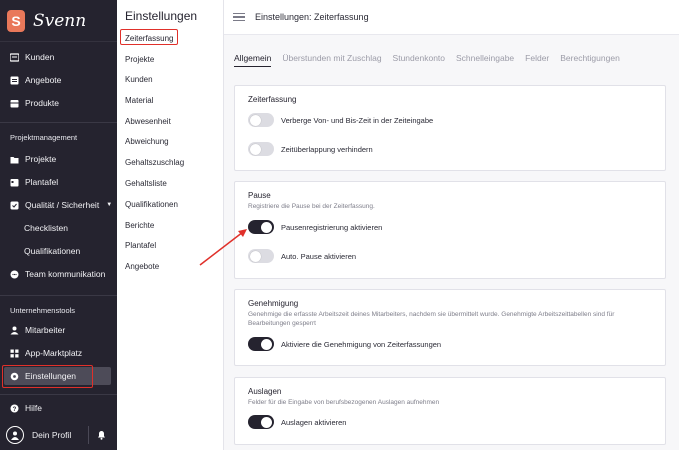 The image size is (679, 450). What do you see at coordinates (139, 59) in the screenshot?
I see `submenu-item-projekte: Projekte` at bounding box center [139, 59].